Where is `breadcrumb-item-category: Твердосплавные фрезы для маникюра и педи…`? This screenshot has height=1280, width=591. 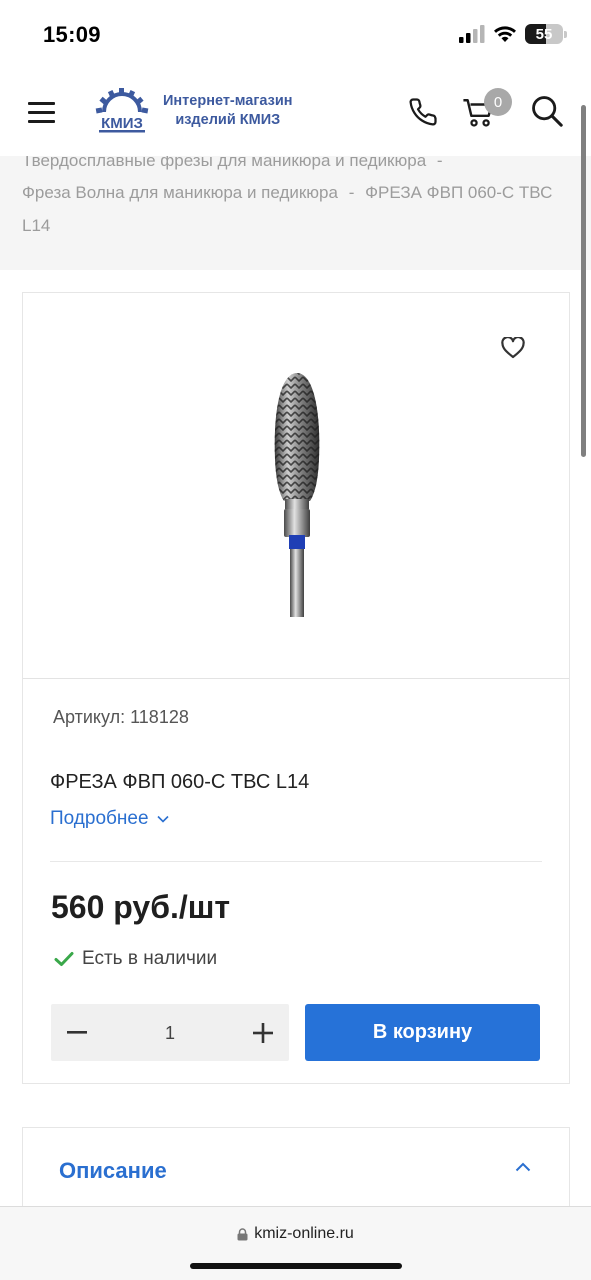 breadcrumb-item-category: Твердосплавные фрезы для маникюра и педи… is located at coordinates (224, 163).